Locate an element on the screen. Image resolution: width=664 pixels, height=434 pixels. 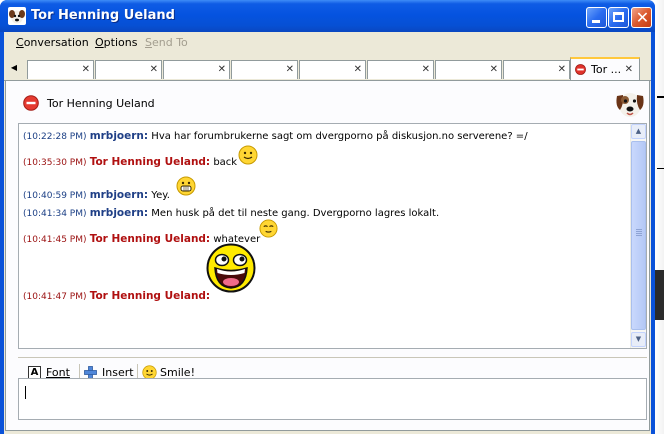
maximize-icon is located at coordinates (618, 17).